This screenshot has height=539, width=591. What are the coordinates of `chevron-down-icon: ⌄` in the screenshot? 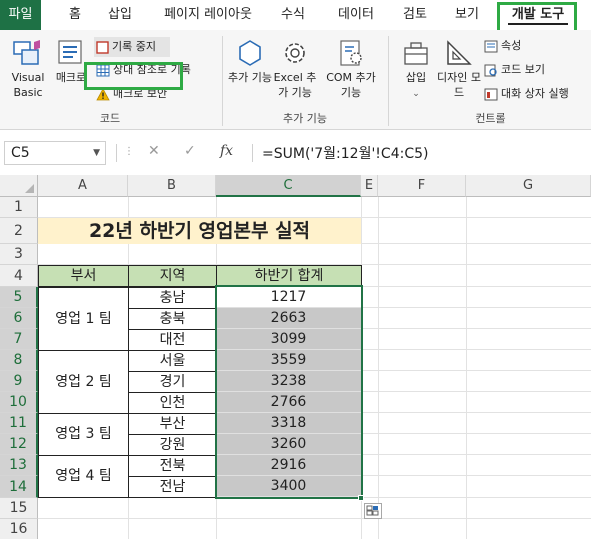 It's located at (416, 94).